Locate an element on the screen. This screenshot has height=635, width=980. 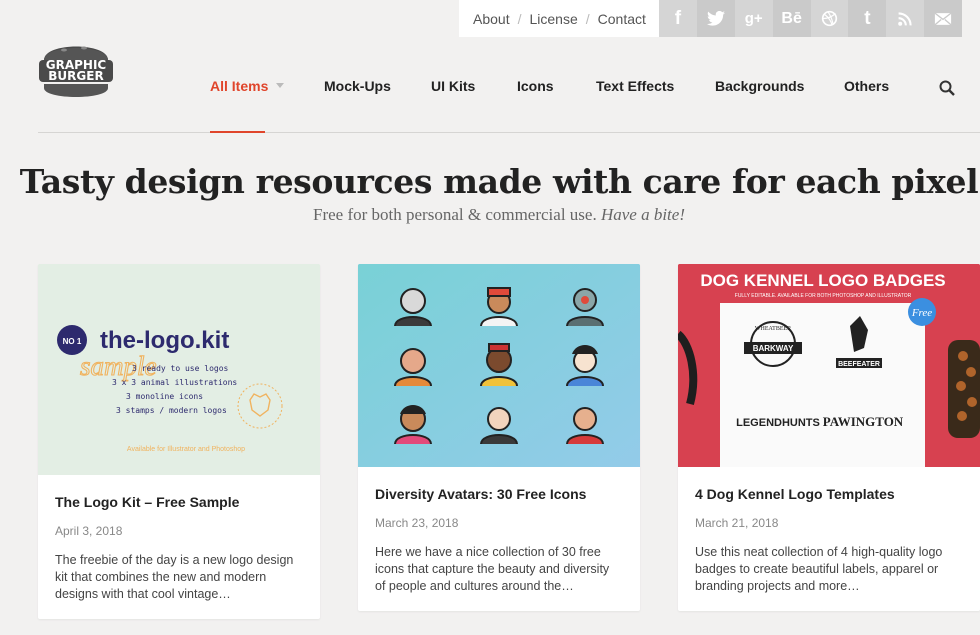
search-icon is located at coordinates (947, 88).